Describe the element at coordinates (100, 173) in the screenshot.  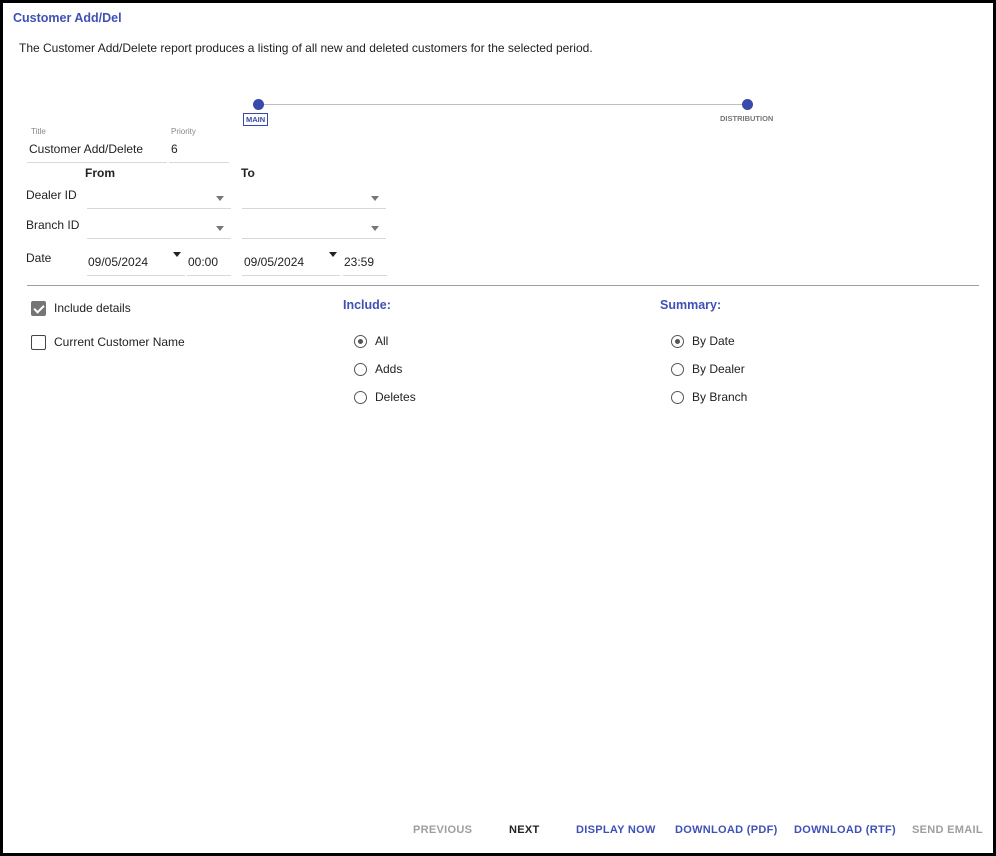
I see `from-heading: From` at that location.